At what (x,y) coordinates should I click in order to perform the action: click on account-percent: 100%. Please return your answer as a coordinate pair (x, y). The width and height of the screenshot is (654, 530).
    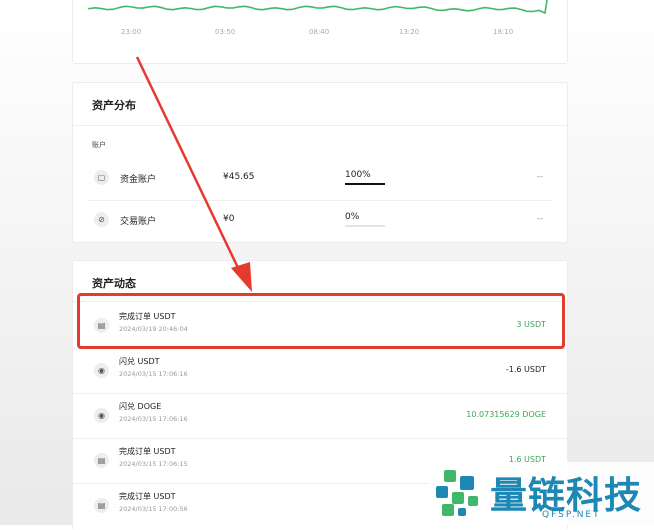
    Looking at the image, I should click on (358, 175).